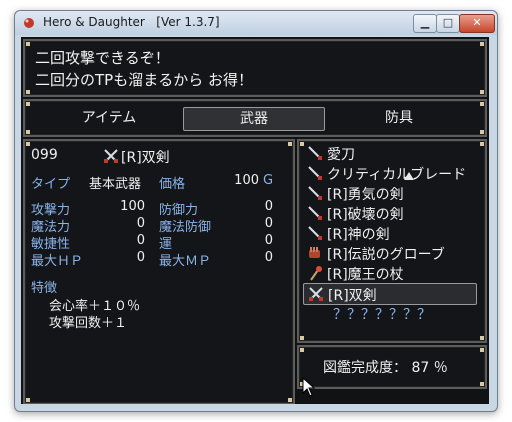  What do you see at coordinates (140, 257) in the screenshot?
I see `mhp-value: 0` at bounding box center [140, 257].